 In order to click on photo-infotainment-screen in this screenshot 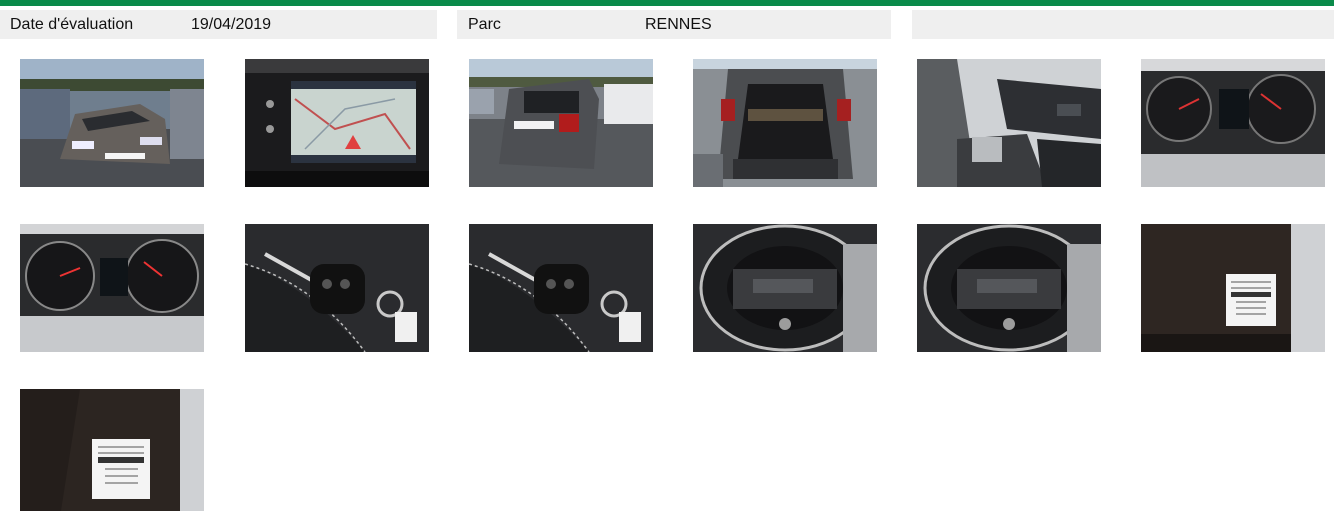, I will do `click(337, 123)`.